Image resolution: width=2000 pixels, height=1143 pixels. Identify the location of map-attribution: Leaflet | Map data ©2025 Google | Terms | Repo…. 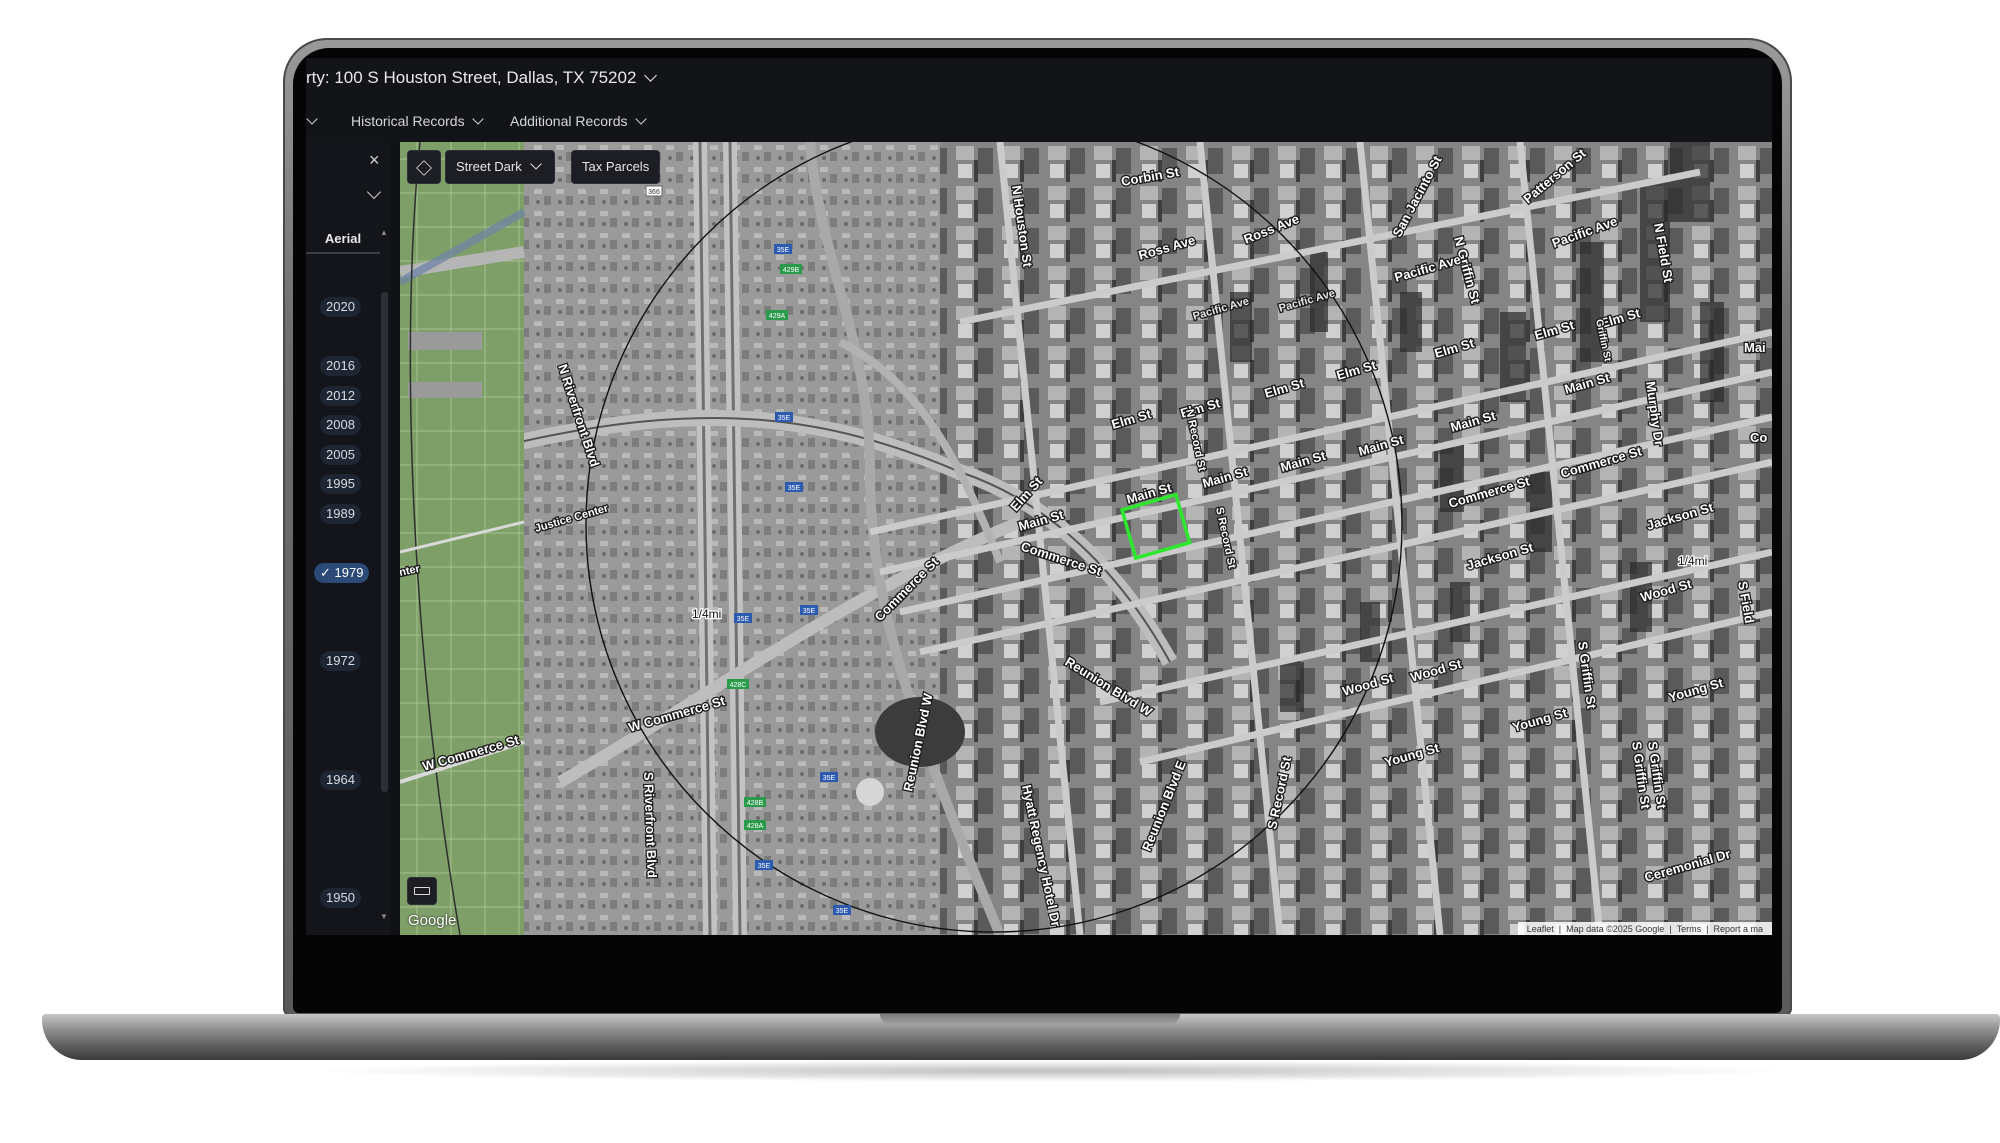
(1644, 928).